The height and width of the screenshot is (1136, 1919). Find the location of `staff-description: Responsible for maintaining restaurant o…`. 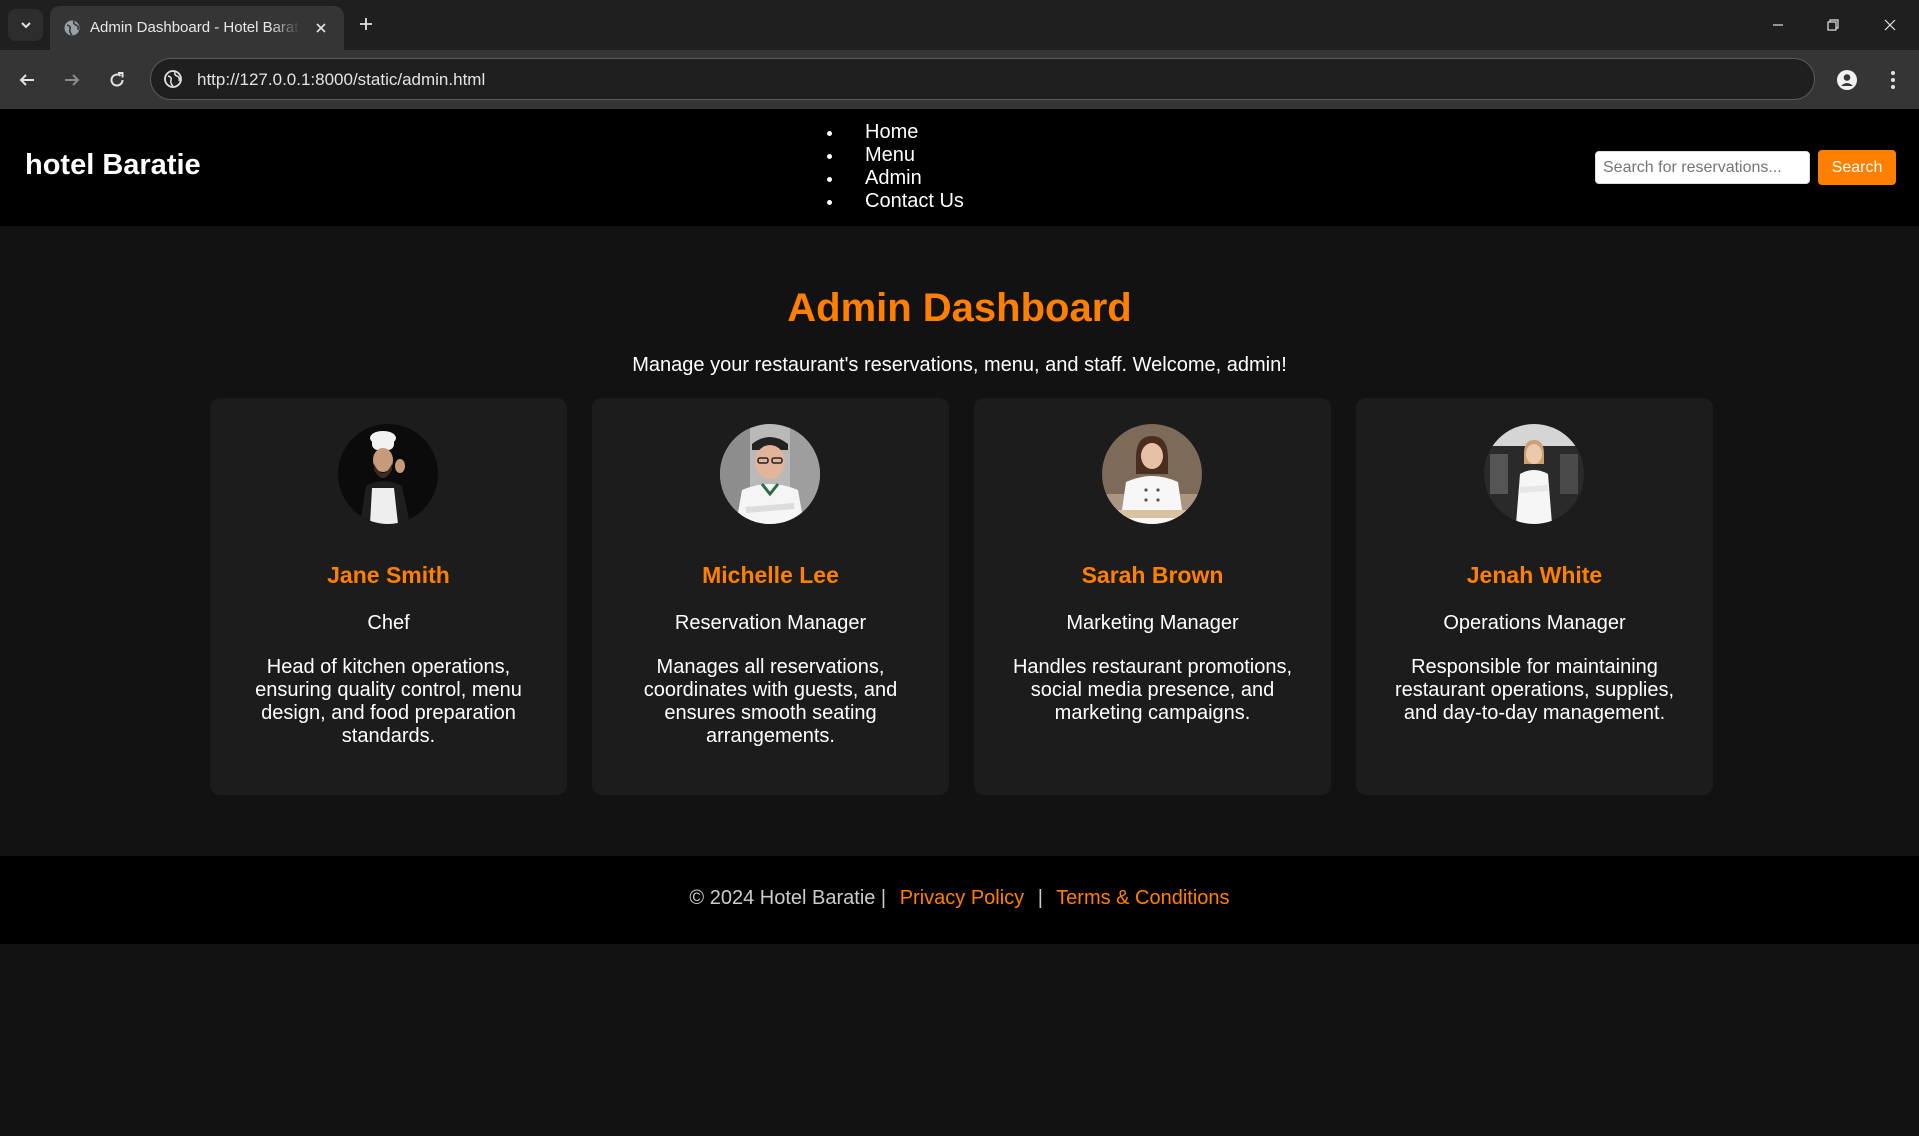

staff-description: Responsible for maintaining restaurant o… is located at coordinates (1534, 690).